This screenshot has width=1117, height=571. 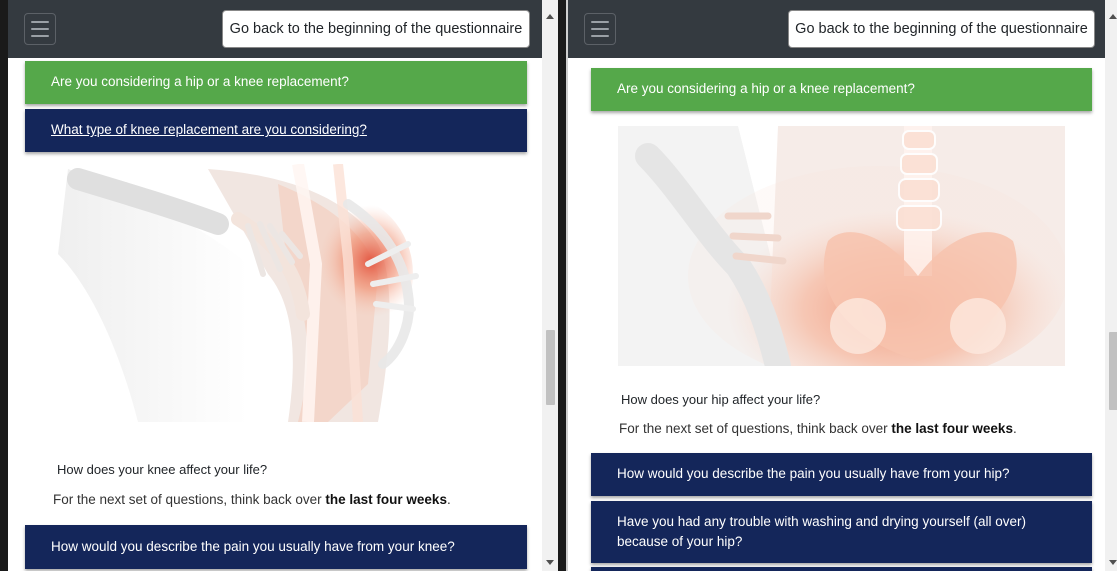 I want to click on pane-divider, so click(x=562, y=285).